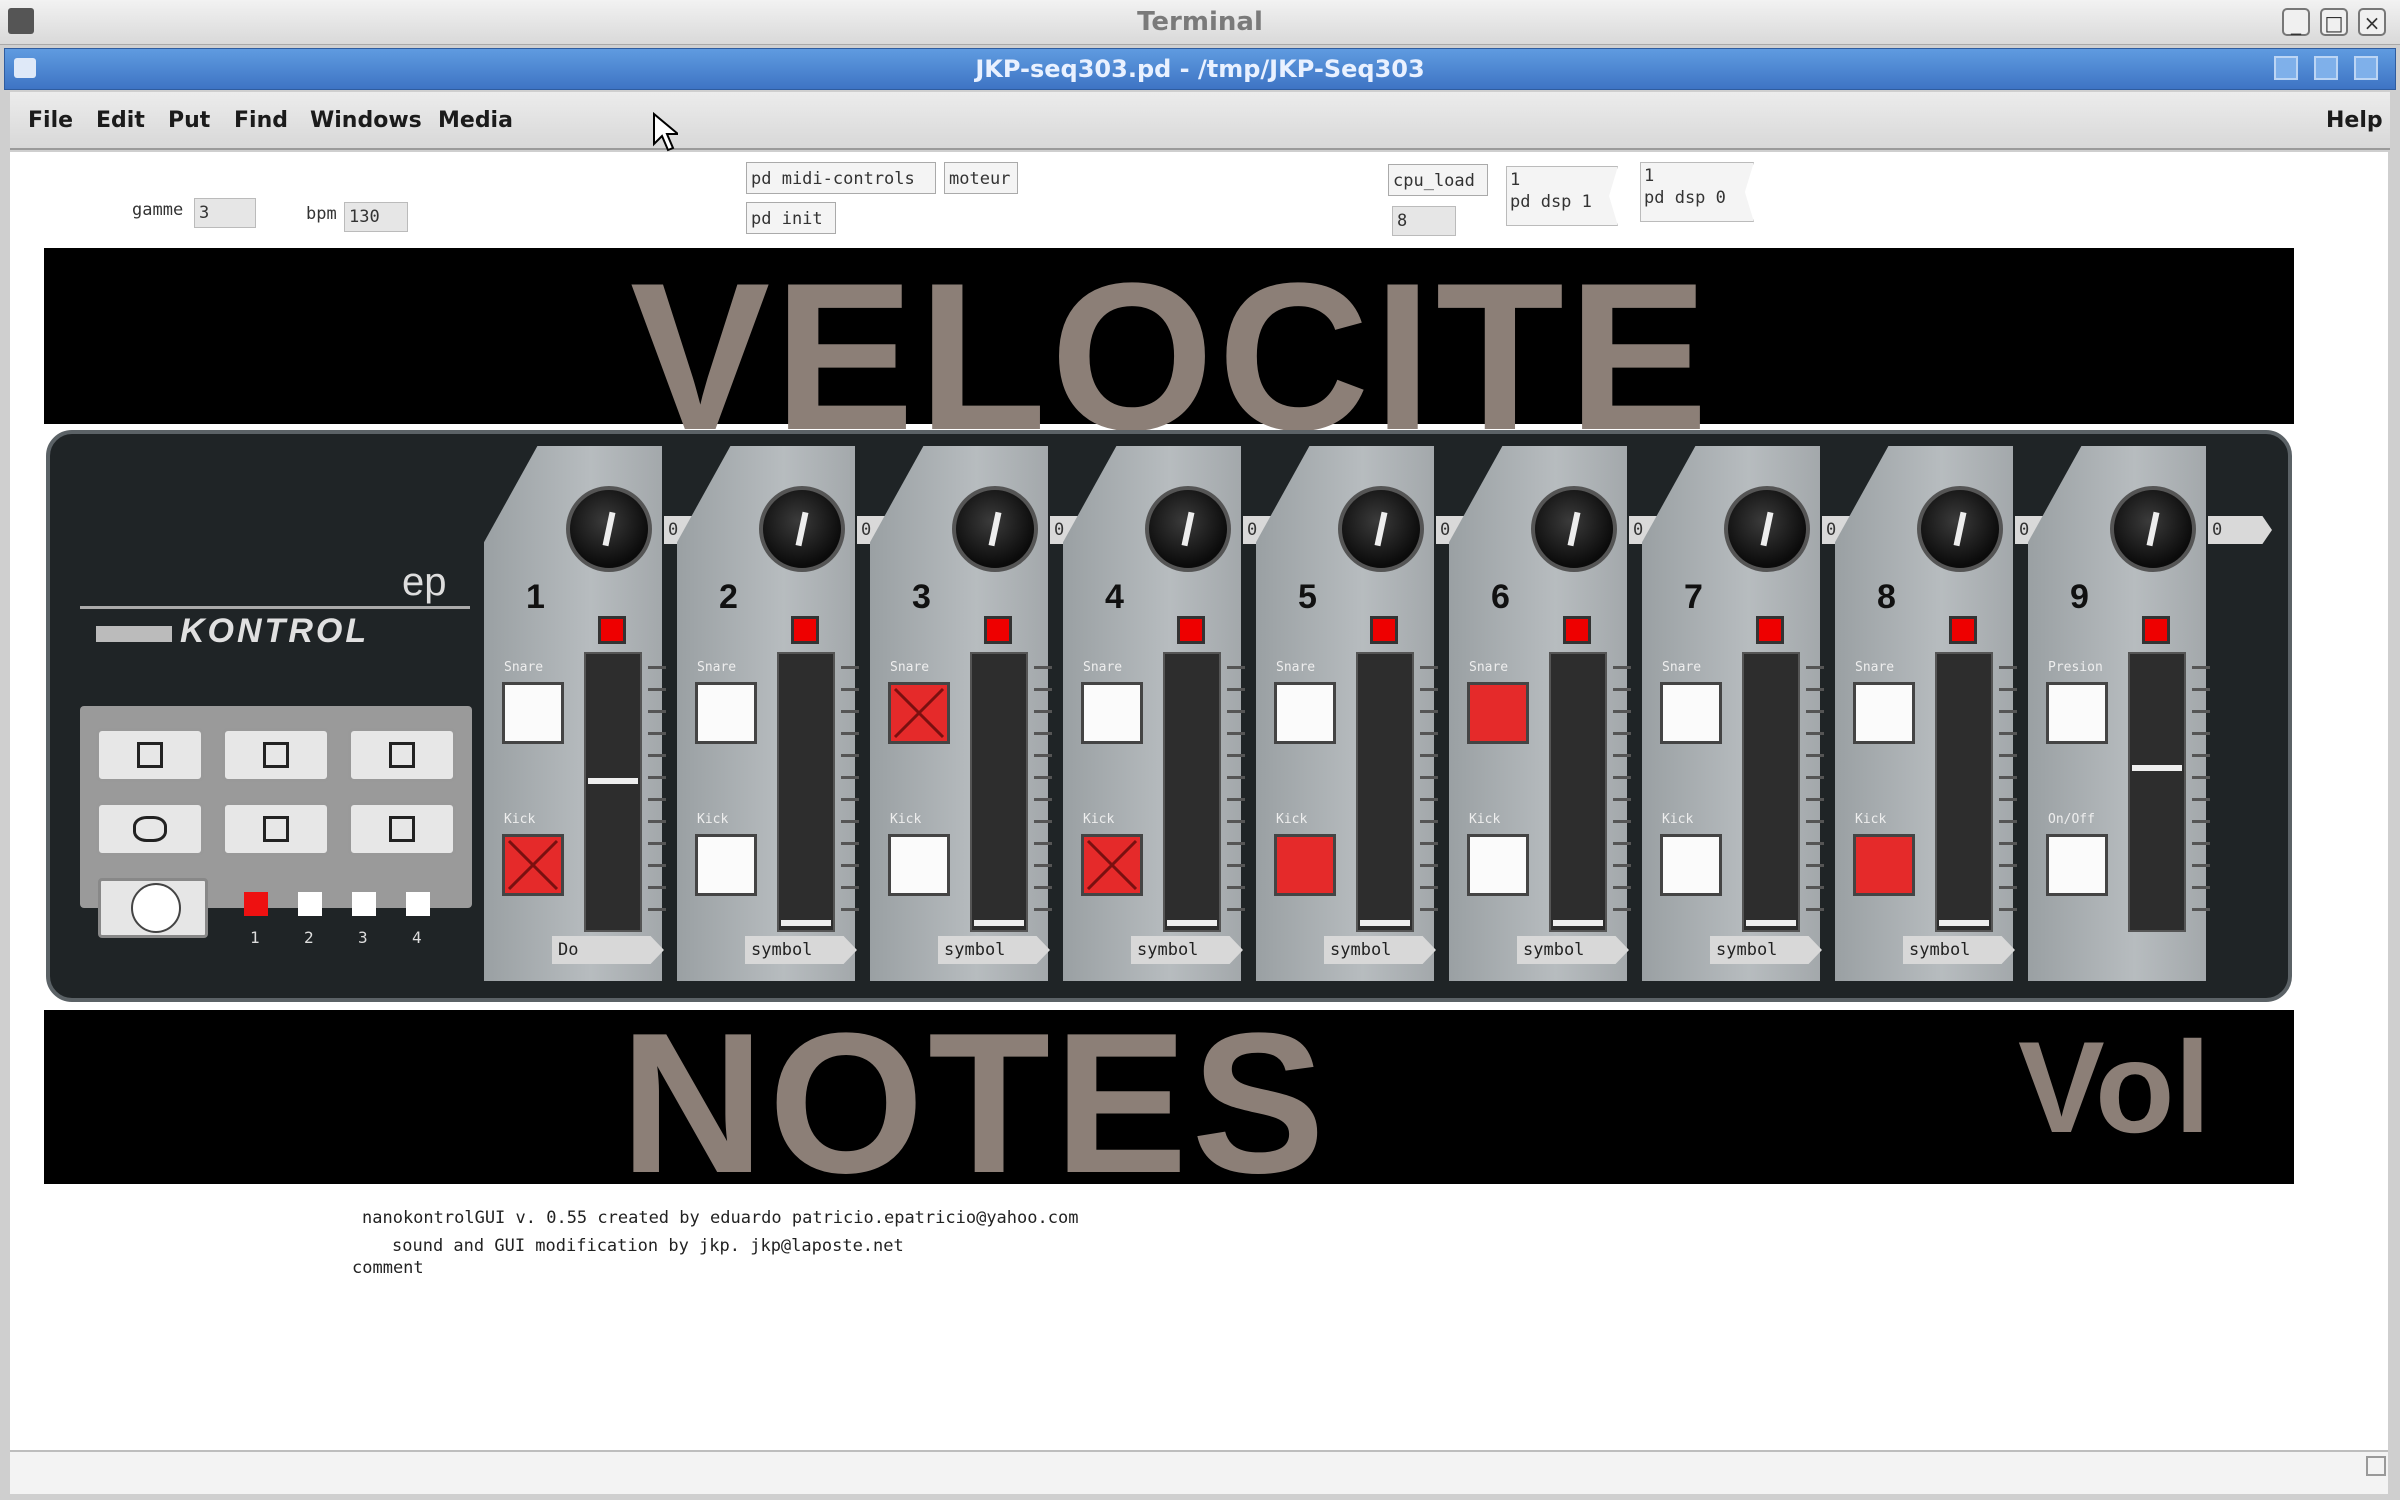  I want to click on forward-icon, so click(402, 755).